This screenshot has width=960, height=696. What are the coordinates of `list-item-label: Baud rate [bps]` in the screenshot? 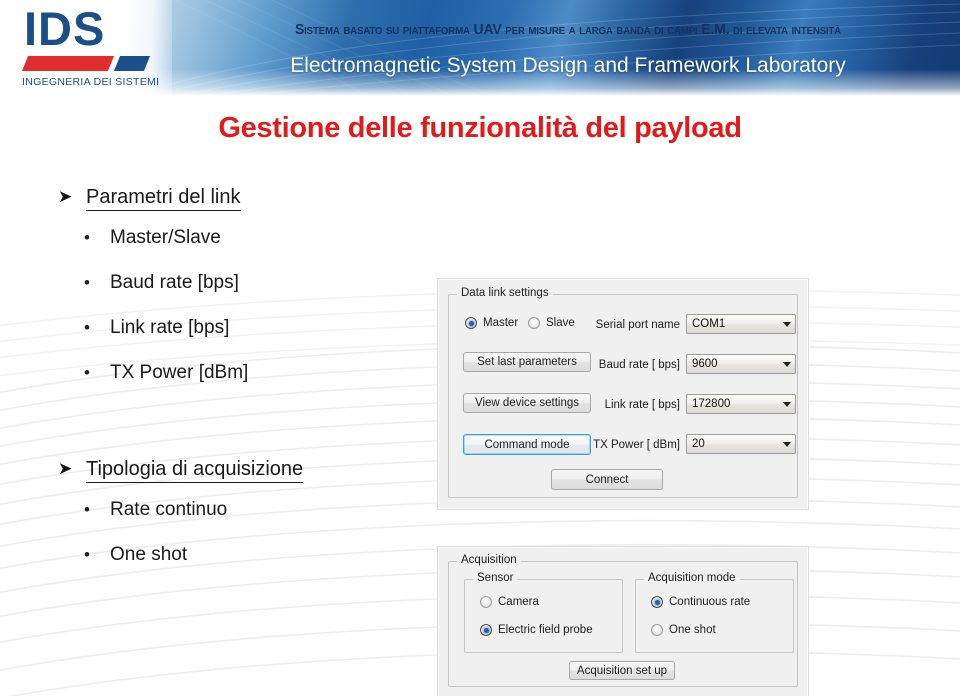 It's located at (174, 282).